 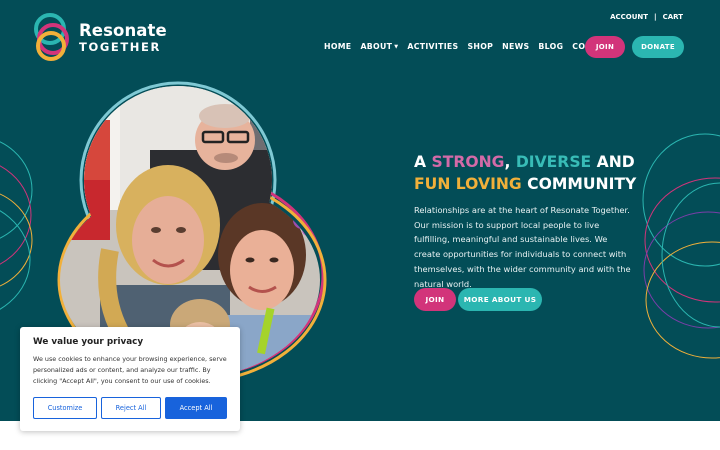 I want to click on cookie-reject-button: Reject All, so click(x=131, y=408).